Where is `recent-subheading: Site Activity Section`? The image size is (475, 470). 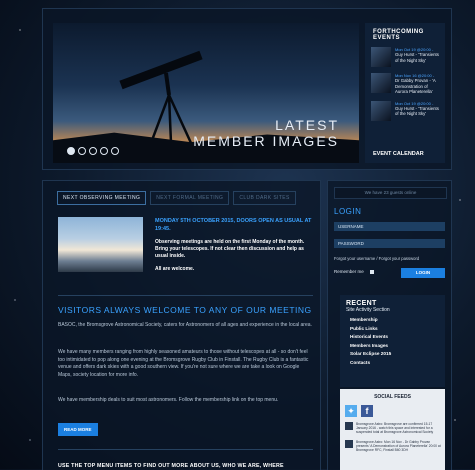 recent-subheading: Site Activity Section is located at coordinates (368, 310).